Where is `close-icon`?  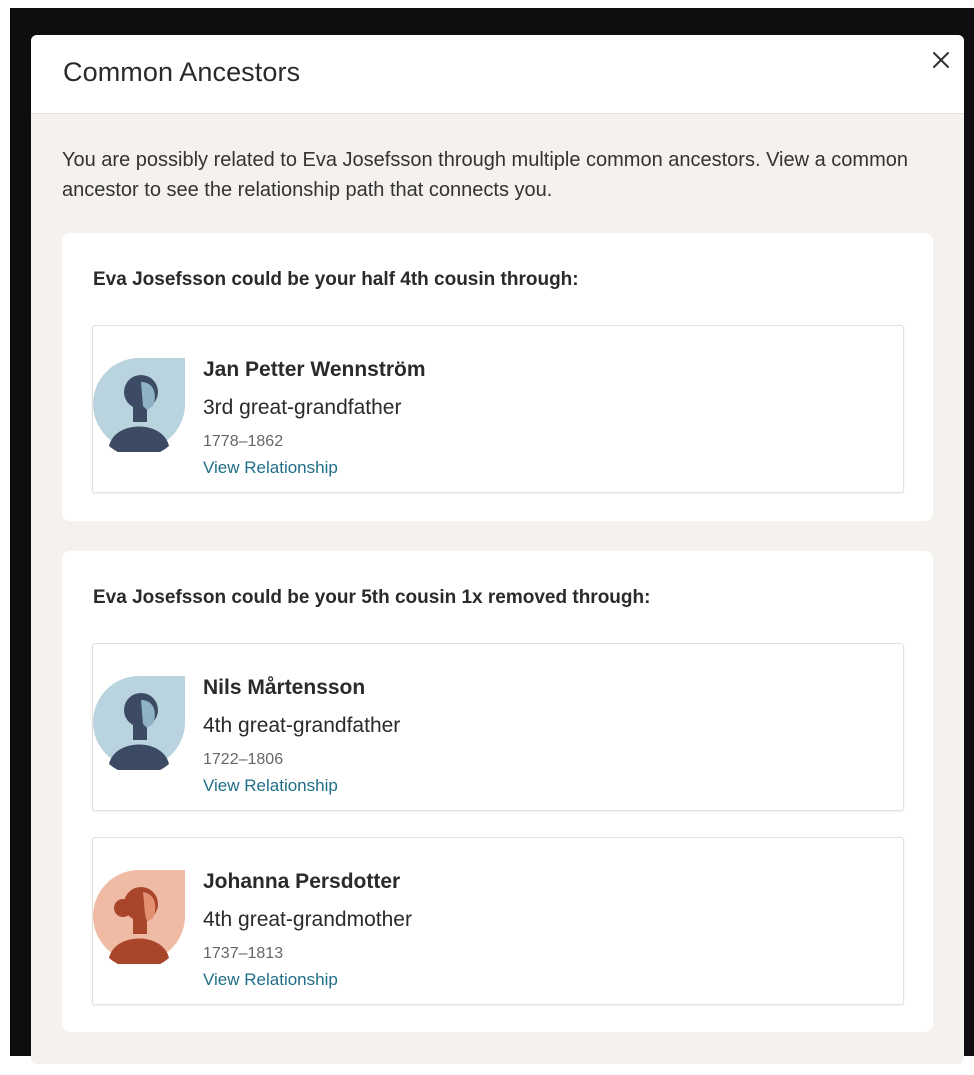 close-icon is located at coordinates (941, 60).